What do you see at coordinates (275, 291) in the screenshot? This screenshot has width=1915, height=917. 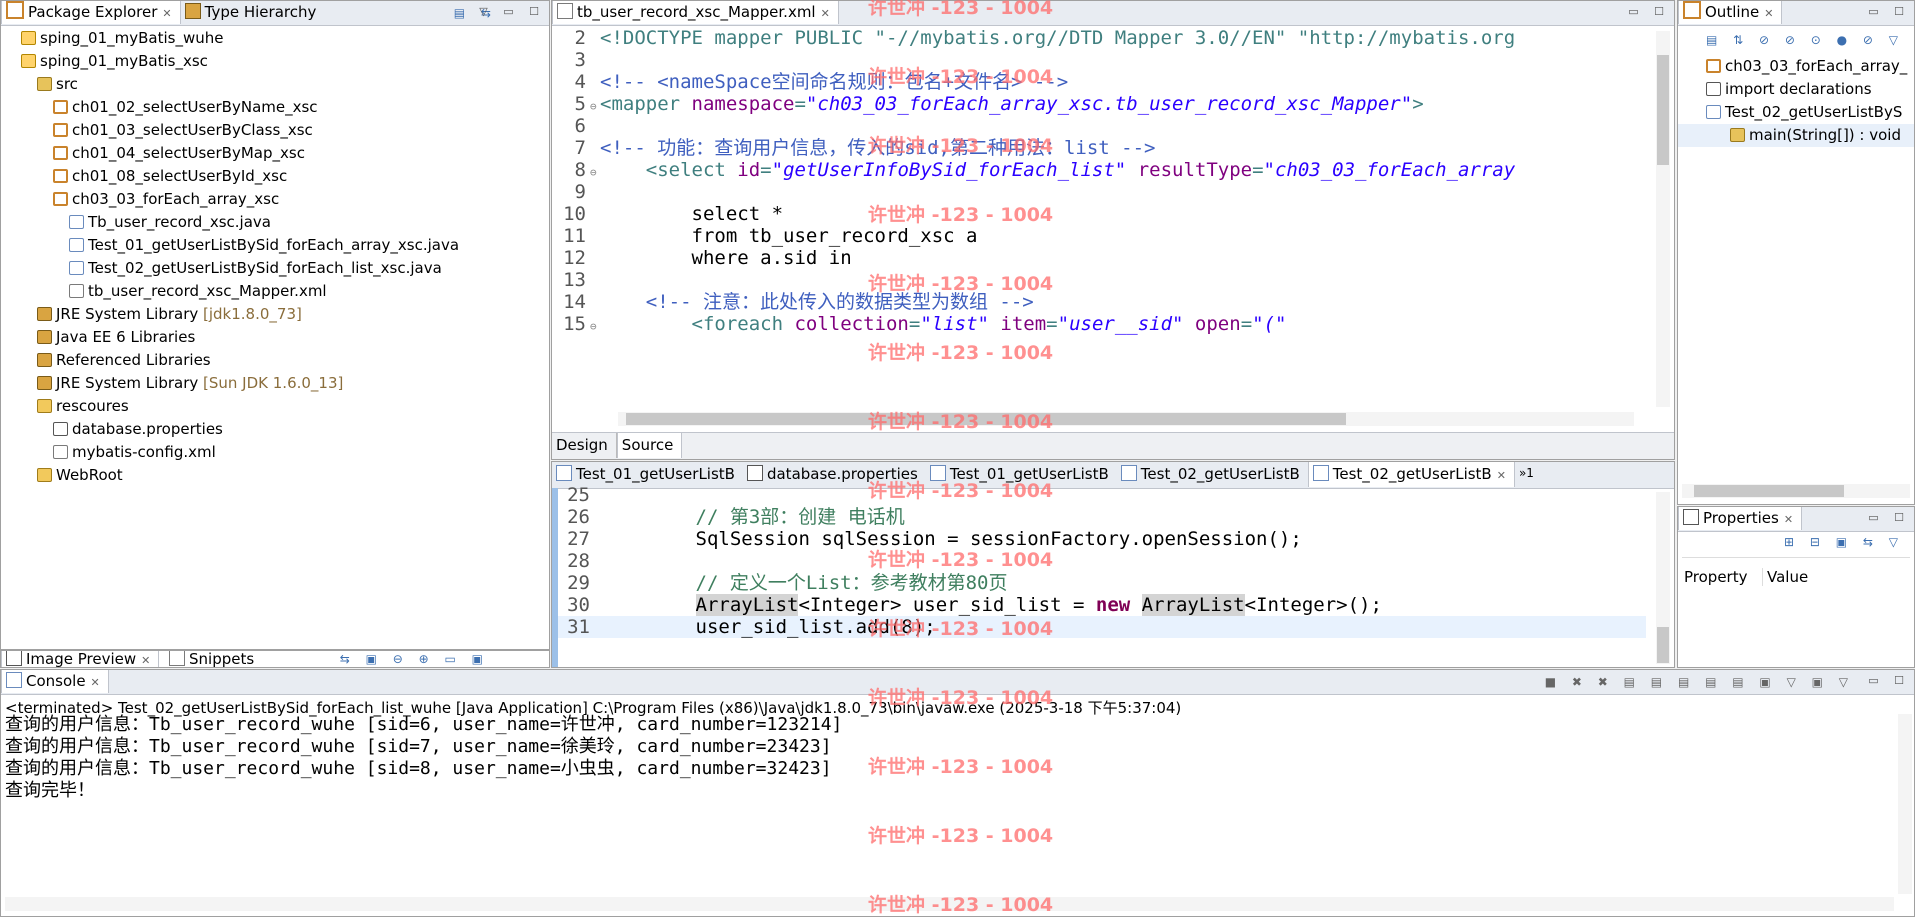 I see `tree-item: tb_user_record_xsc_Mapper.xml` at bounding box center [275, 291].